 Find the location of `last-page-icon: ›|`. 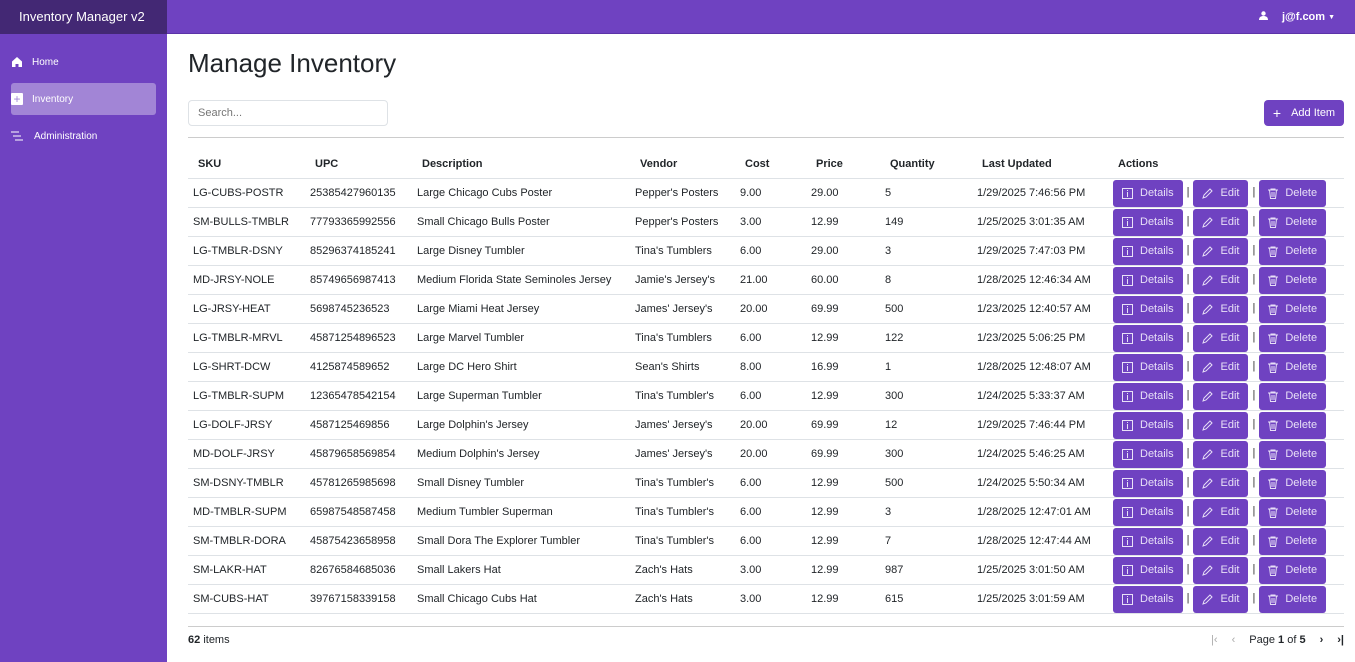

last-page-icon: ›| is located at coordinates (1340, 640).